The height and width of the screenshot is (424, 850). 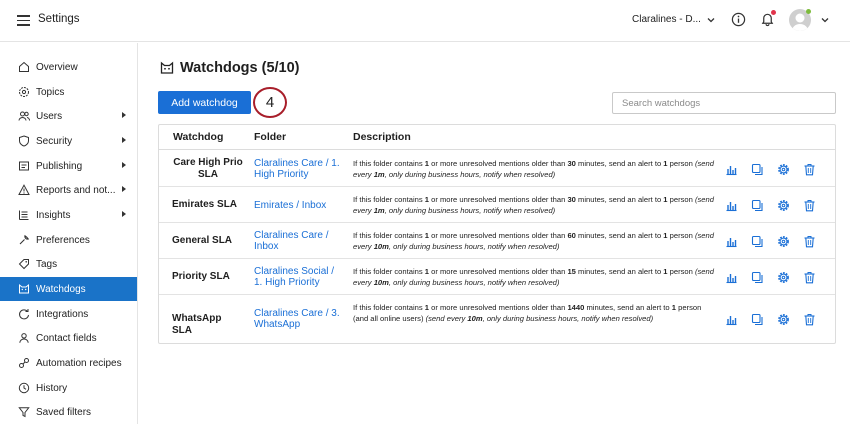 I want to click on sidebar-item-label: Integrations, so click(x=62, y=314).